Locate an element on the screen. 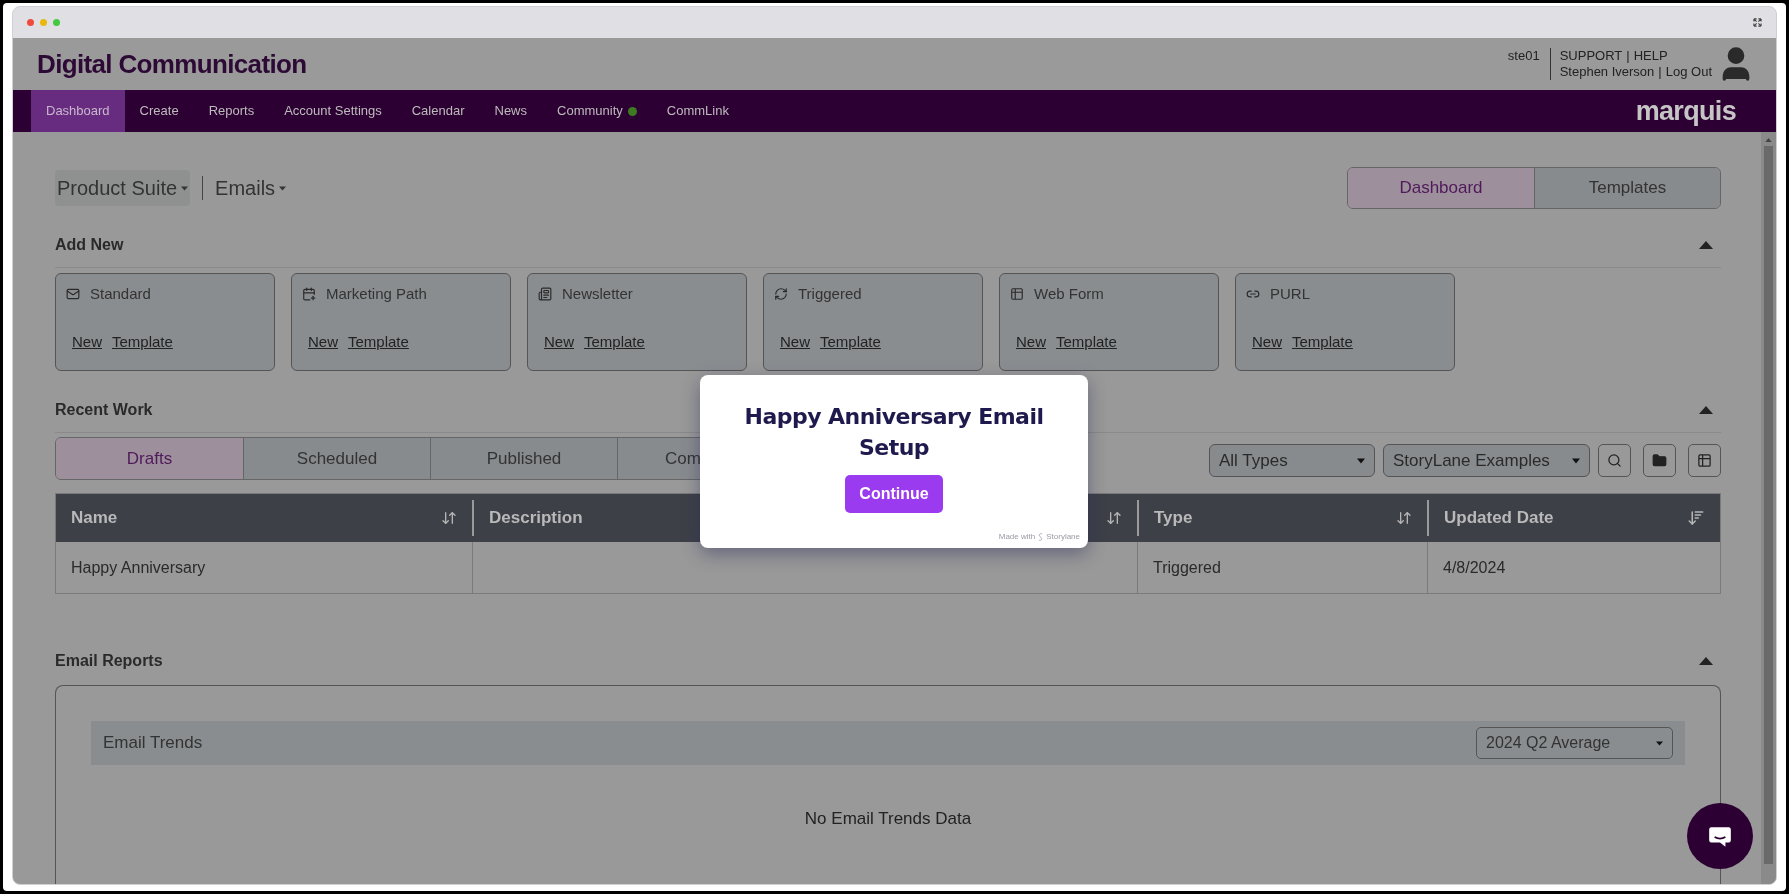 Image resolution: width=1789 pixels, height=894 pixels. card-label: Marketing Path is located at coordinates (376, 294).